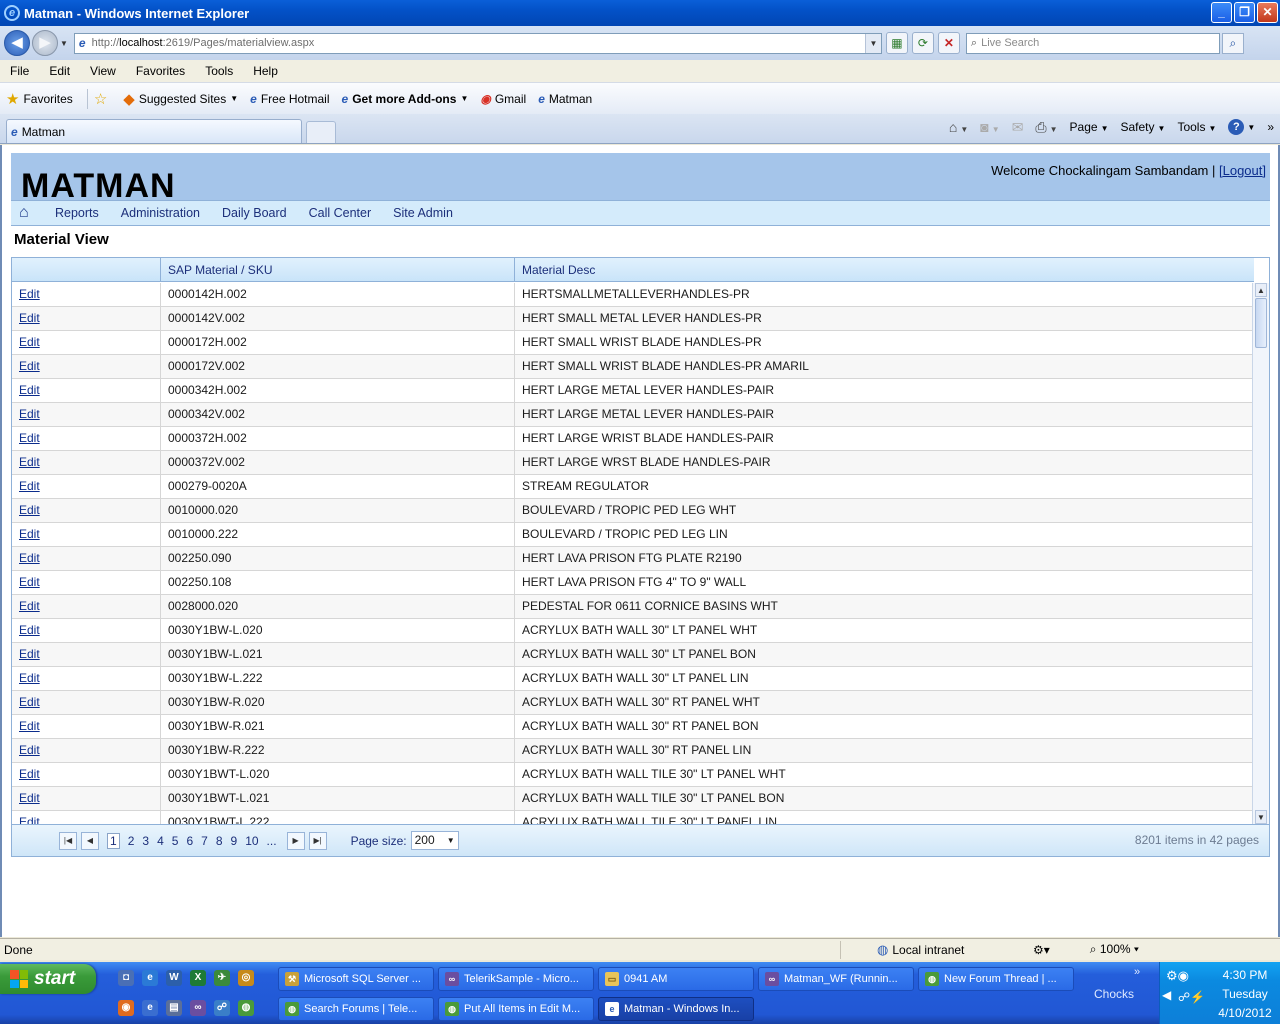 Image resolution: width=1280 pixels, height=1024 pixels. I want to click on scroll-thumb, so click(1261, 323).